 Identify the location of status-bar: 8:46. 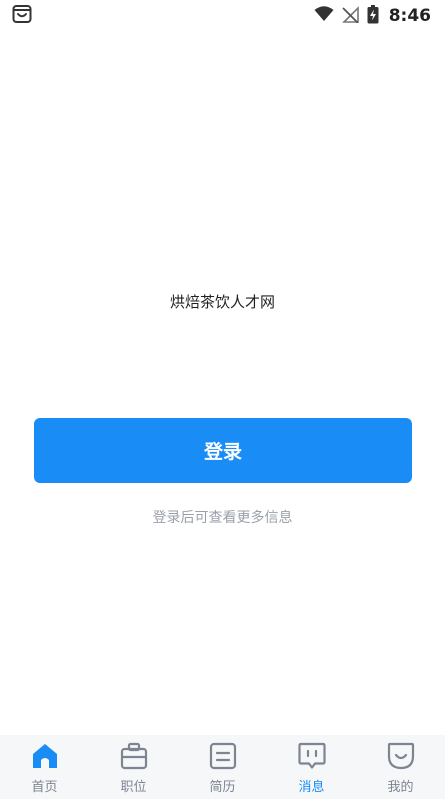
(222, 16).